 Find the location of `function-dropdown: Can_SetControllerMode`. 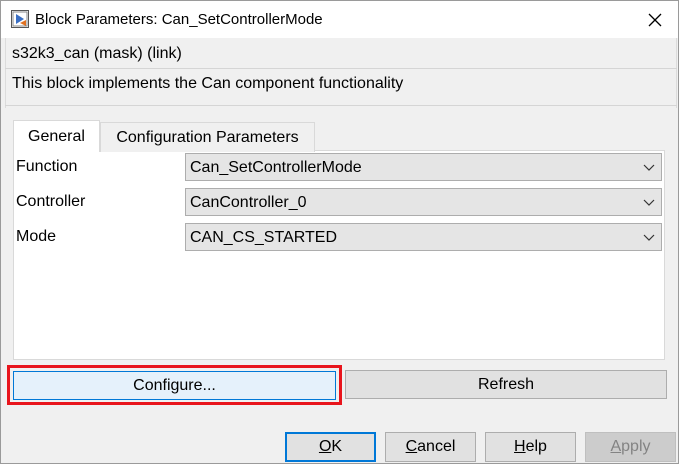

function-dropdown: Can_SetControllerMode is located at coordinates (423, 167).